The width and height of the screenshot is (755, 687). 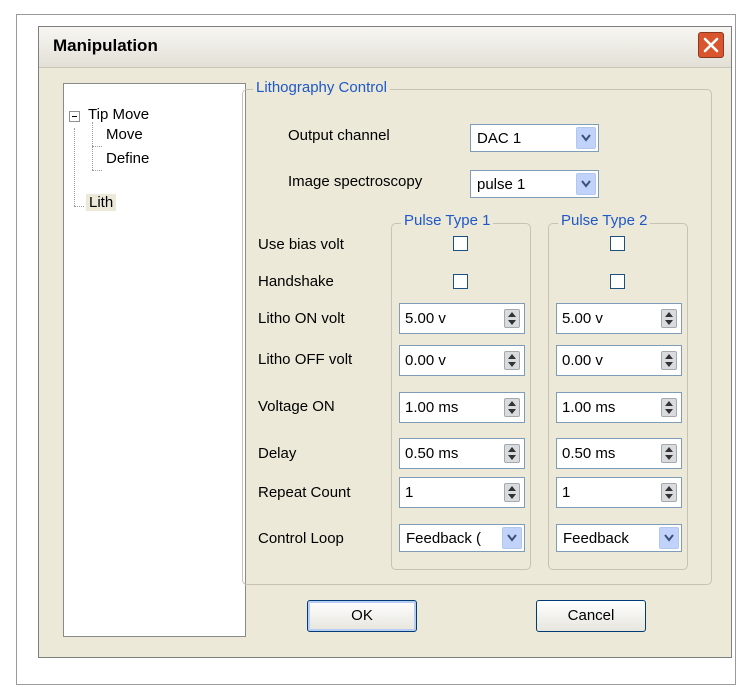 I want to click on pulse1-delay-stepper, so click(x=512, y=453).